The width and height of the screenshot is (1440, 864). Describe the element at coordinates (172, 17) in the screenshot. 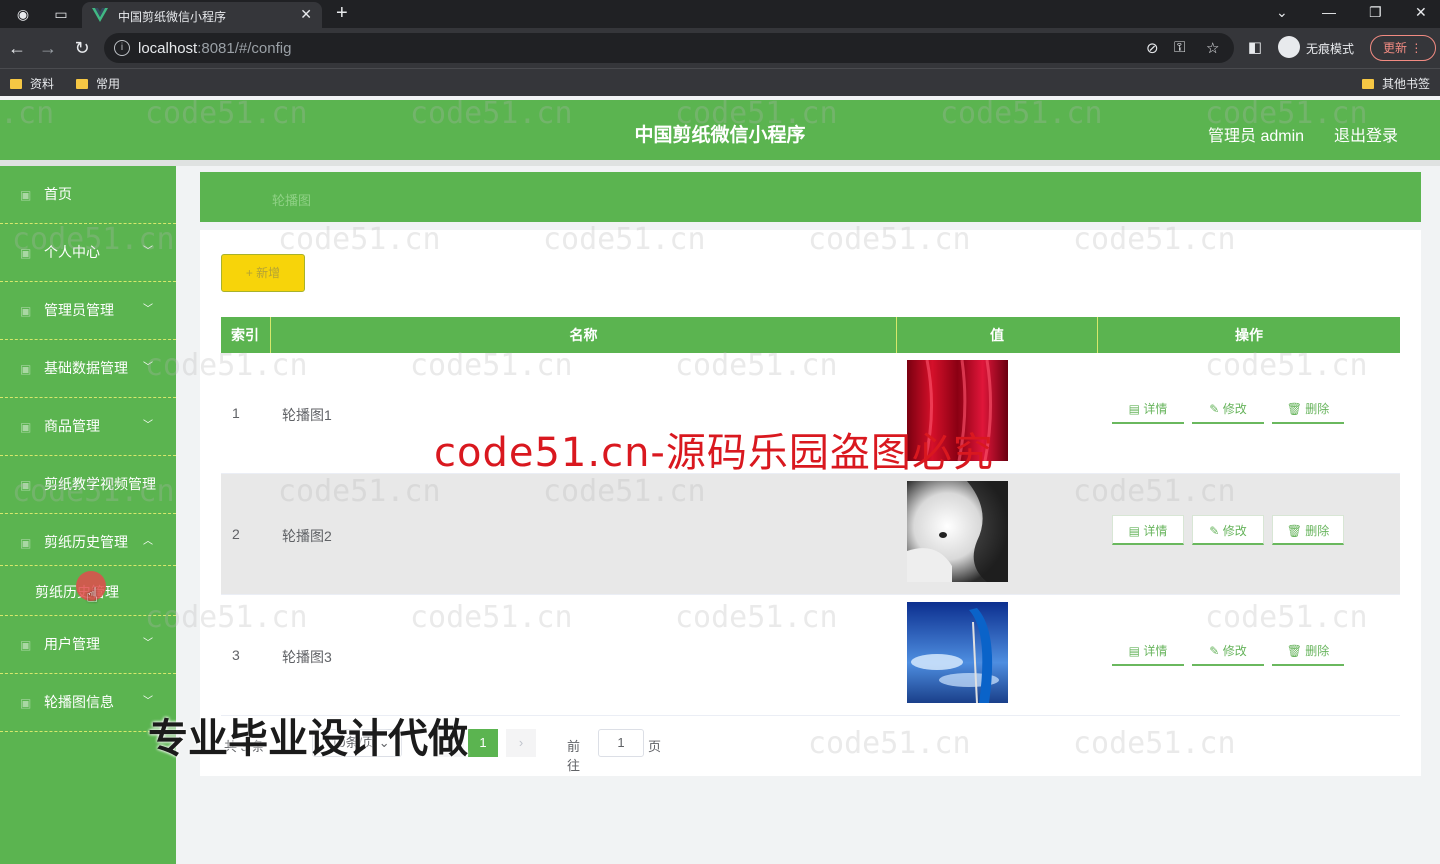

I see `tab-title: 中国剪纸微信小程序` at that location.